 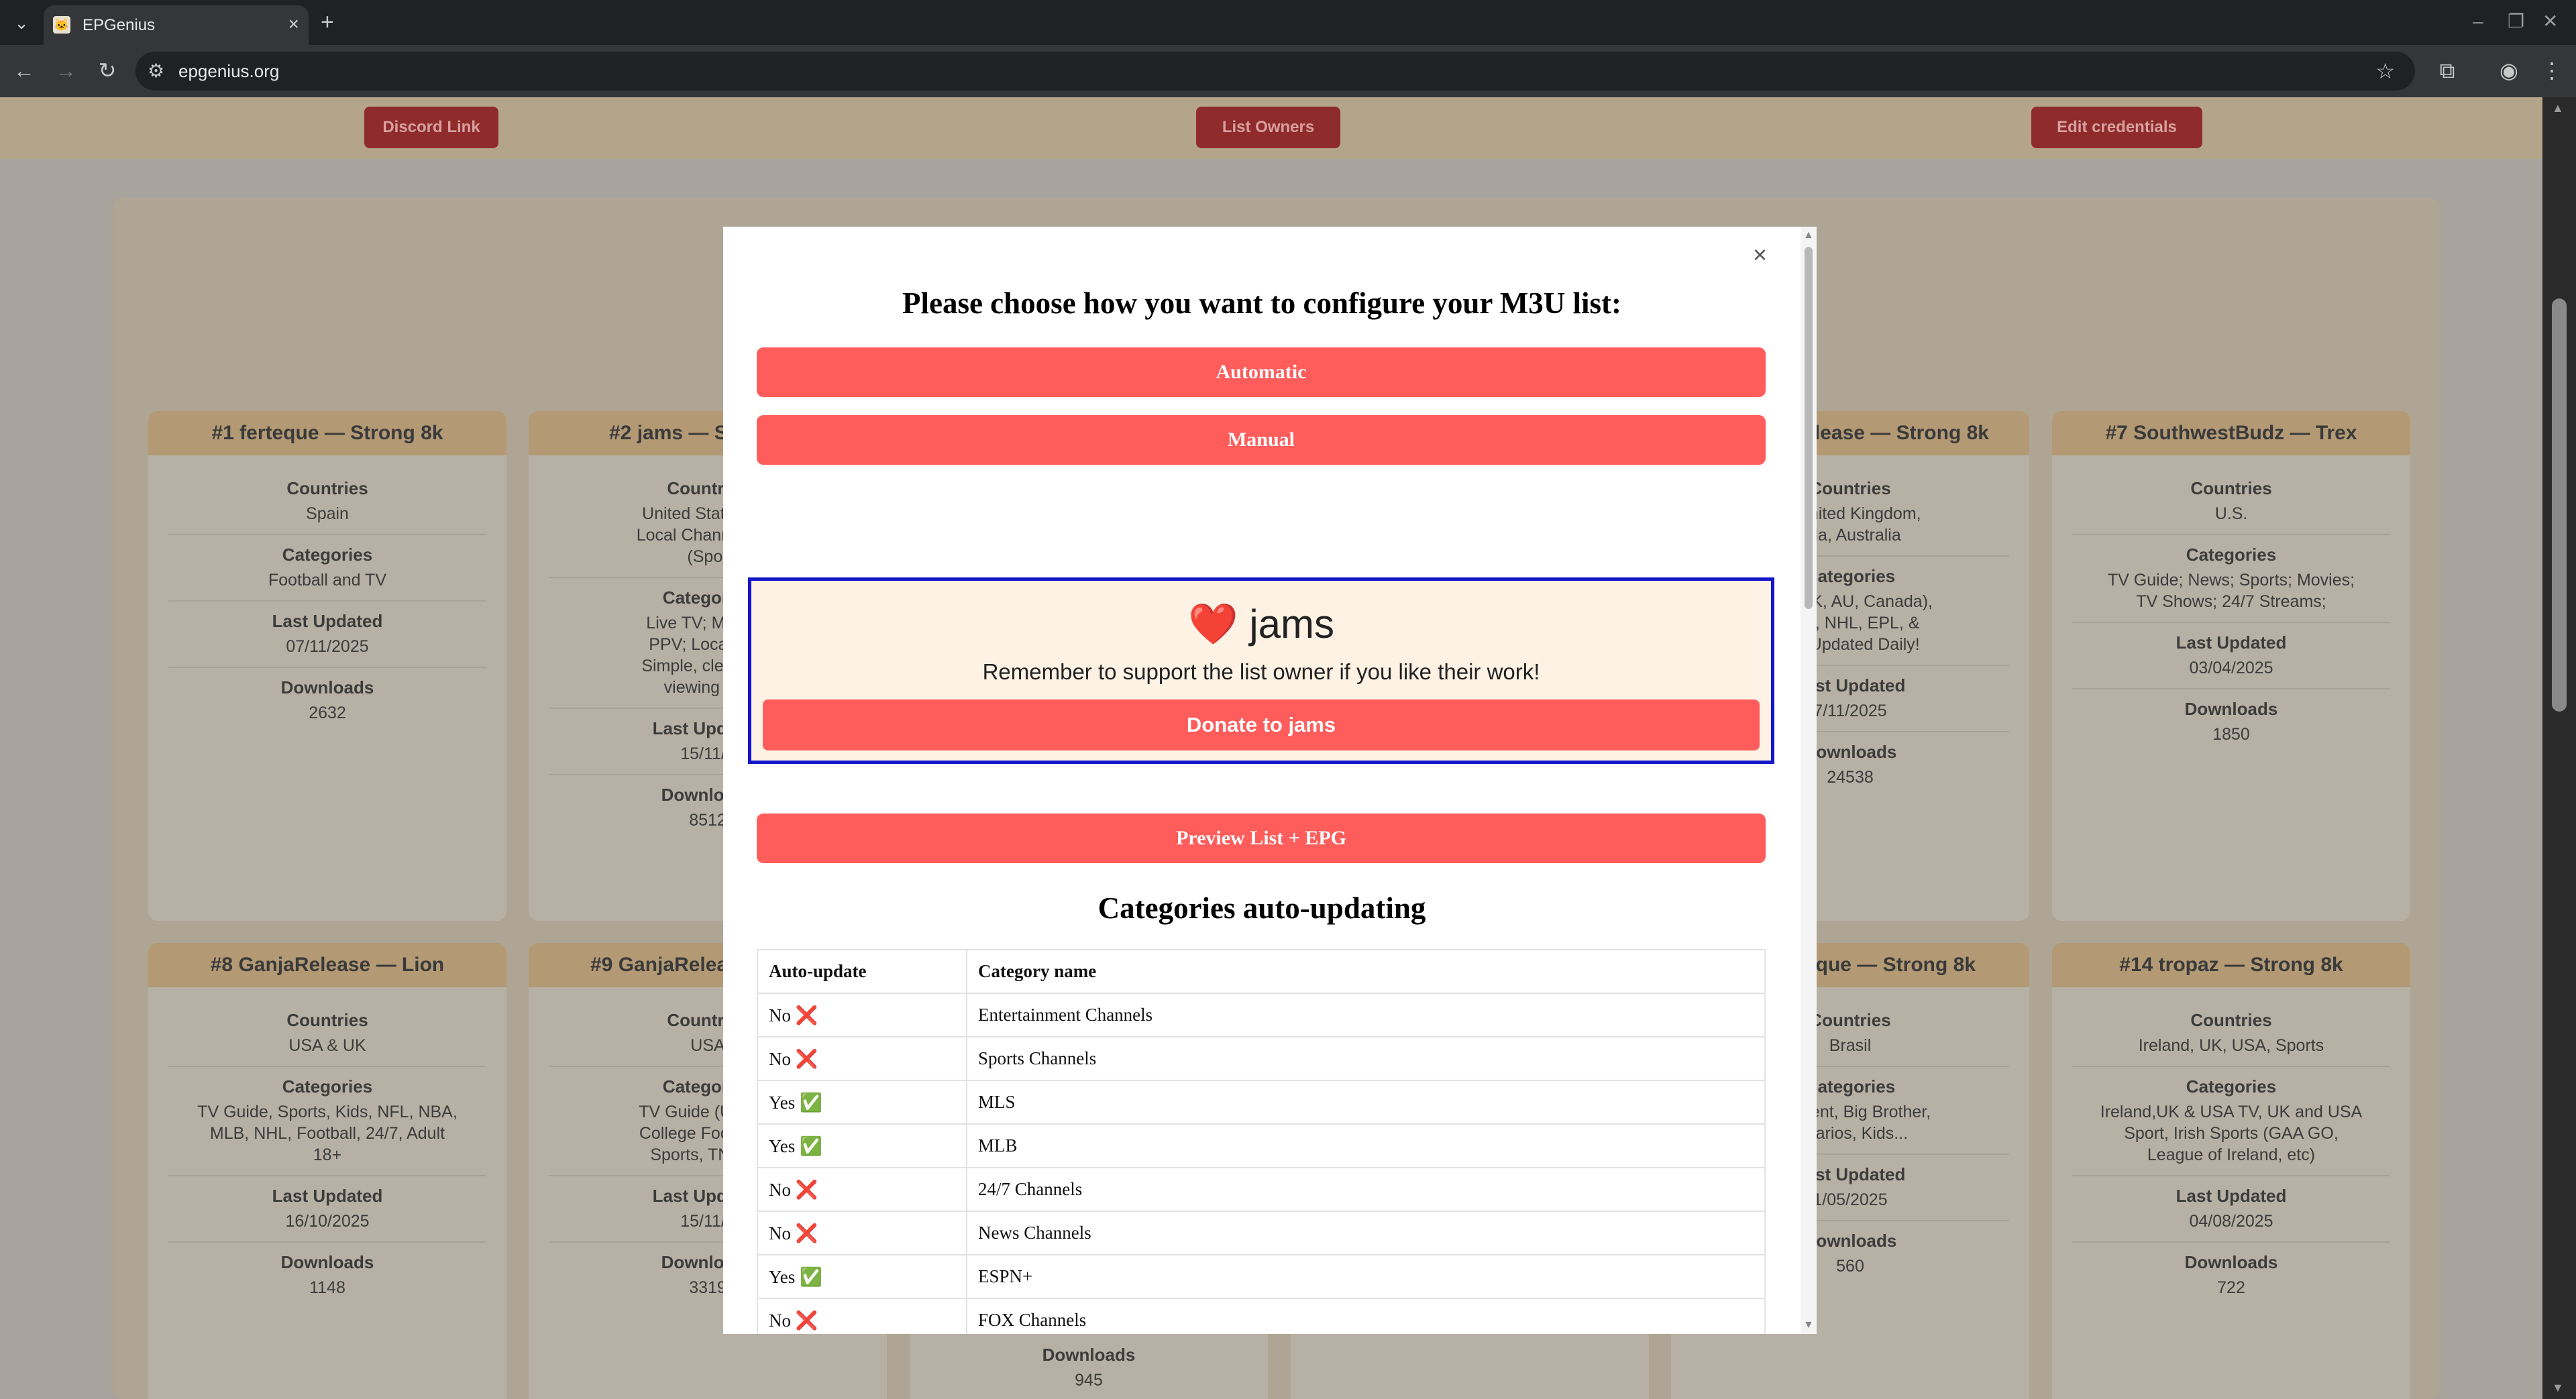 I want to click on minimize-icon: –, so click(x=2478, y=21).